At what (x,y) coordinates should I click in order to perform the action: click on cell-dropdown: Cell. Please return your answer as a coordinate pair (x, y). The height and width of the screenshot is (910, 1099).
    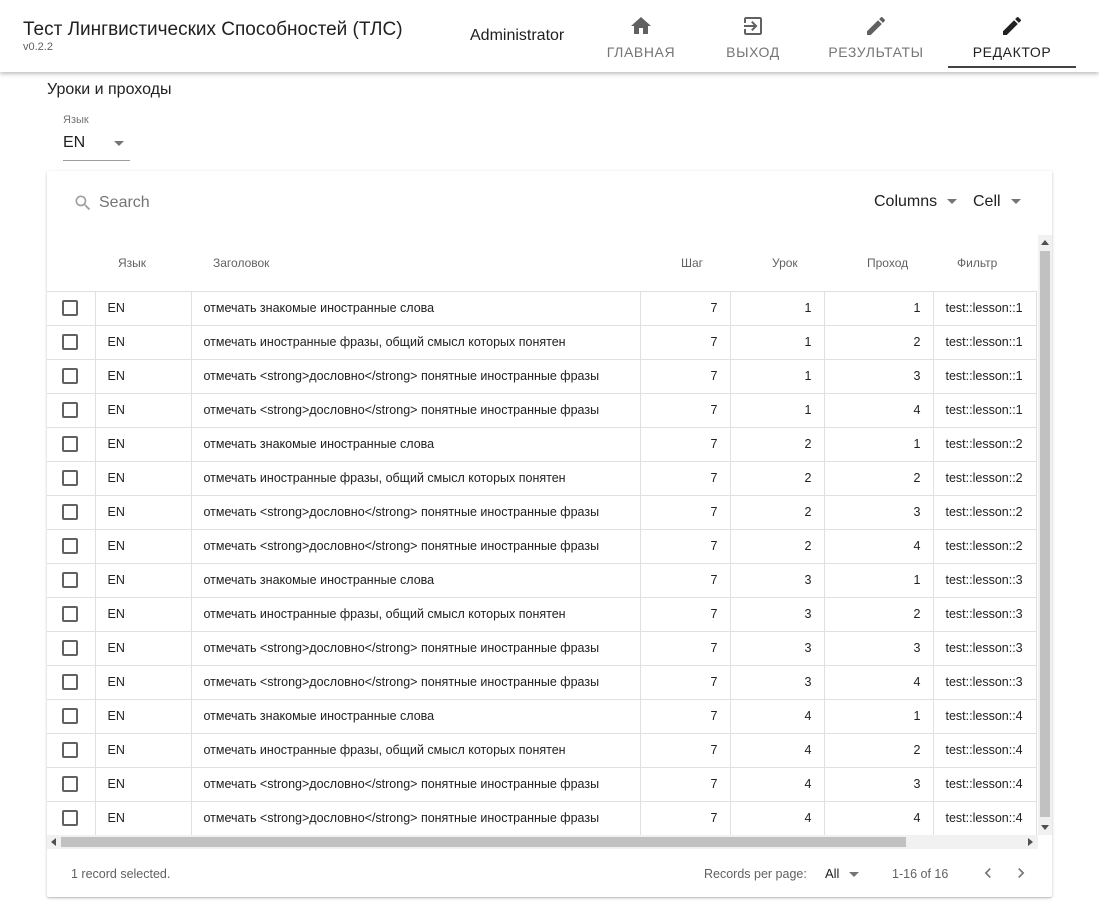
    Looking at the image, I should click on (997, 202).